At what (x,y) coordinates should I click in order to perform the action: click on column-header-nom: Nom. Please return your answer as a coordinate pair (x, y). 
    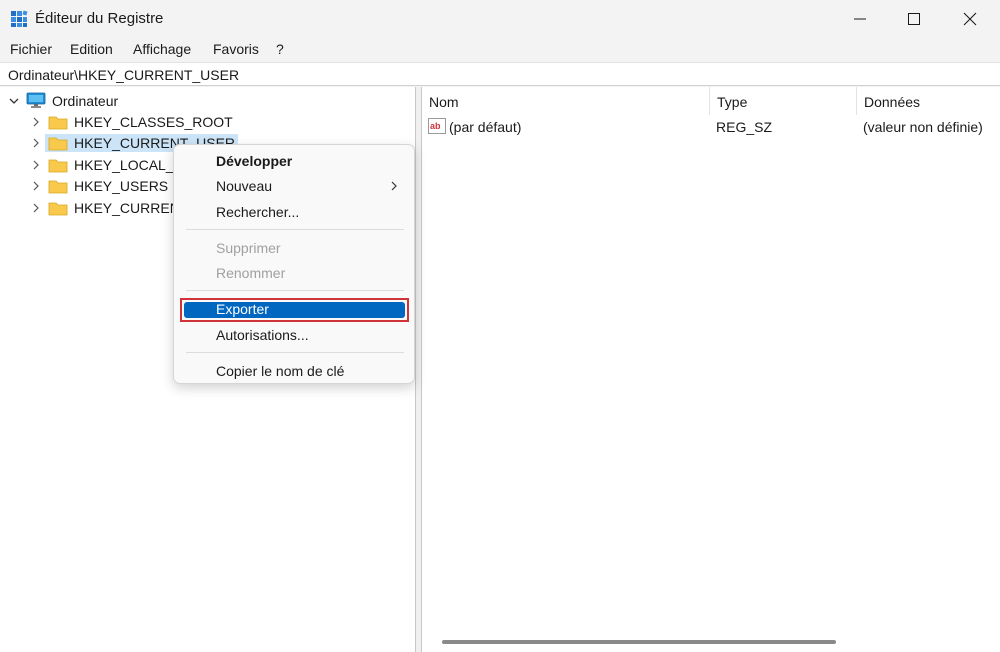
    Looking at the image, I should click on (566, 101).